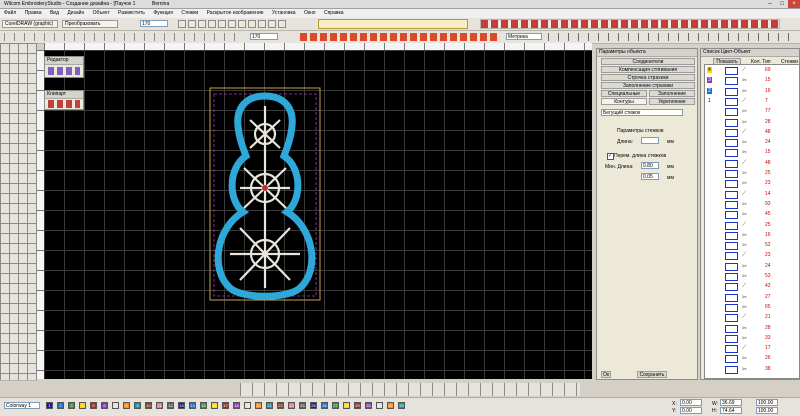  What do you see at coordinates (752, 350) in the screenshot?
I see `list-item: ⟋ 17` at bounding box center [752, 350].